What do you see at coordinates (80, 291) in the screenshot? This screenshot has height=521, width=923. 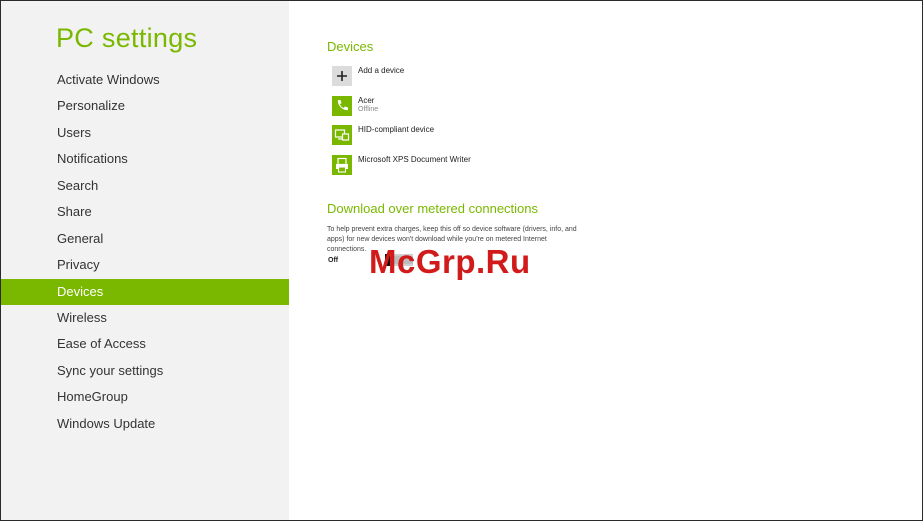 I see `nav-item-label: Devices` at bounding box center [80, 291].